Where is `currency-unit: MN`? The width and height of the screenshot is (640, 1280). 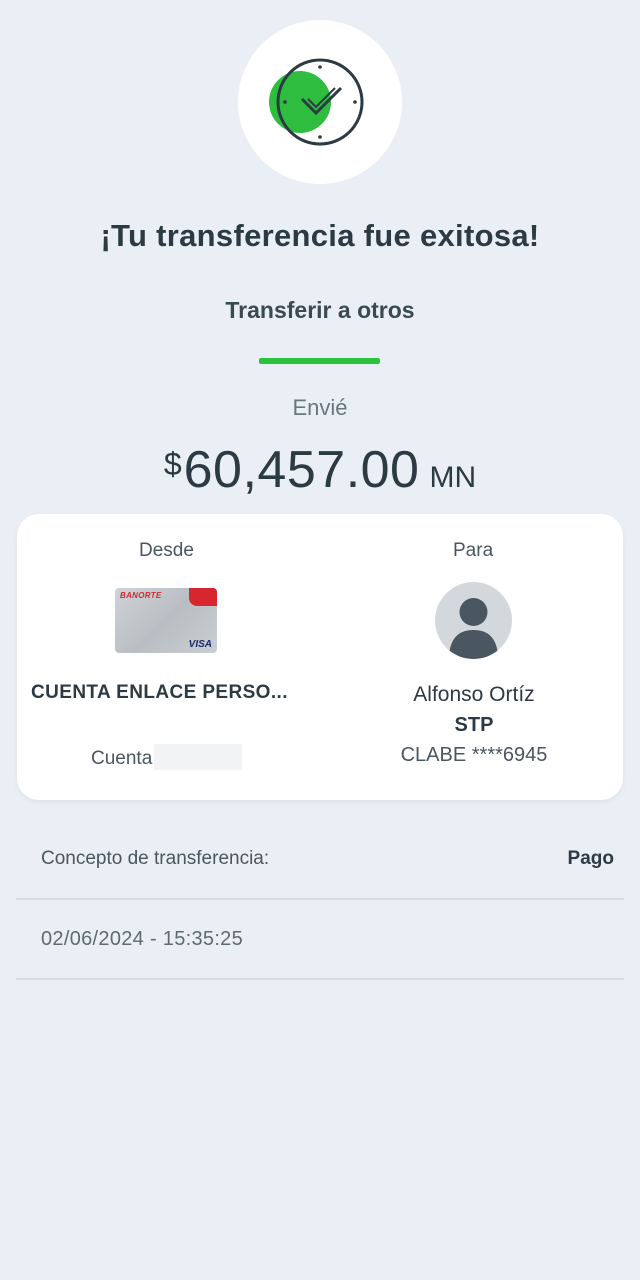
currency-unit: MN is located at coordinates (453, 477).